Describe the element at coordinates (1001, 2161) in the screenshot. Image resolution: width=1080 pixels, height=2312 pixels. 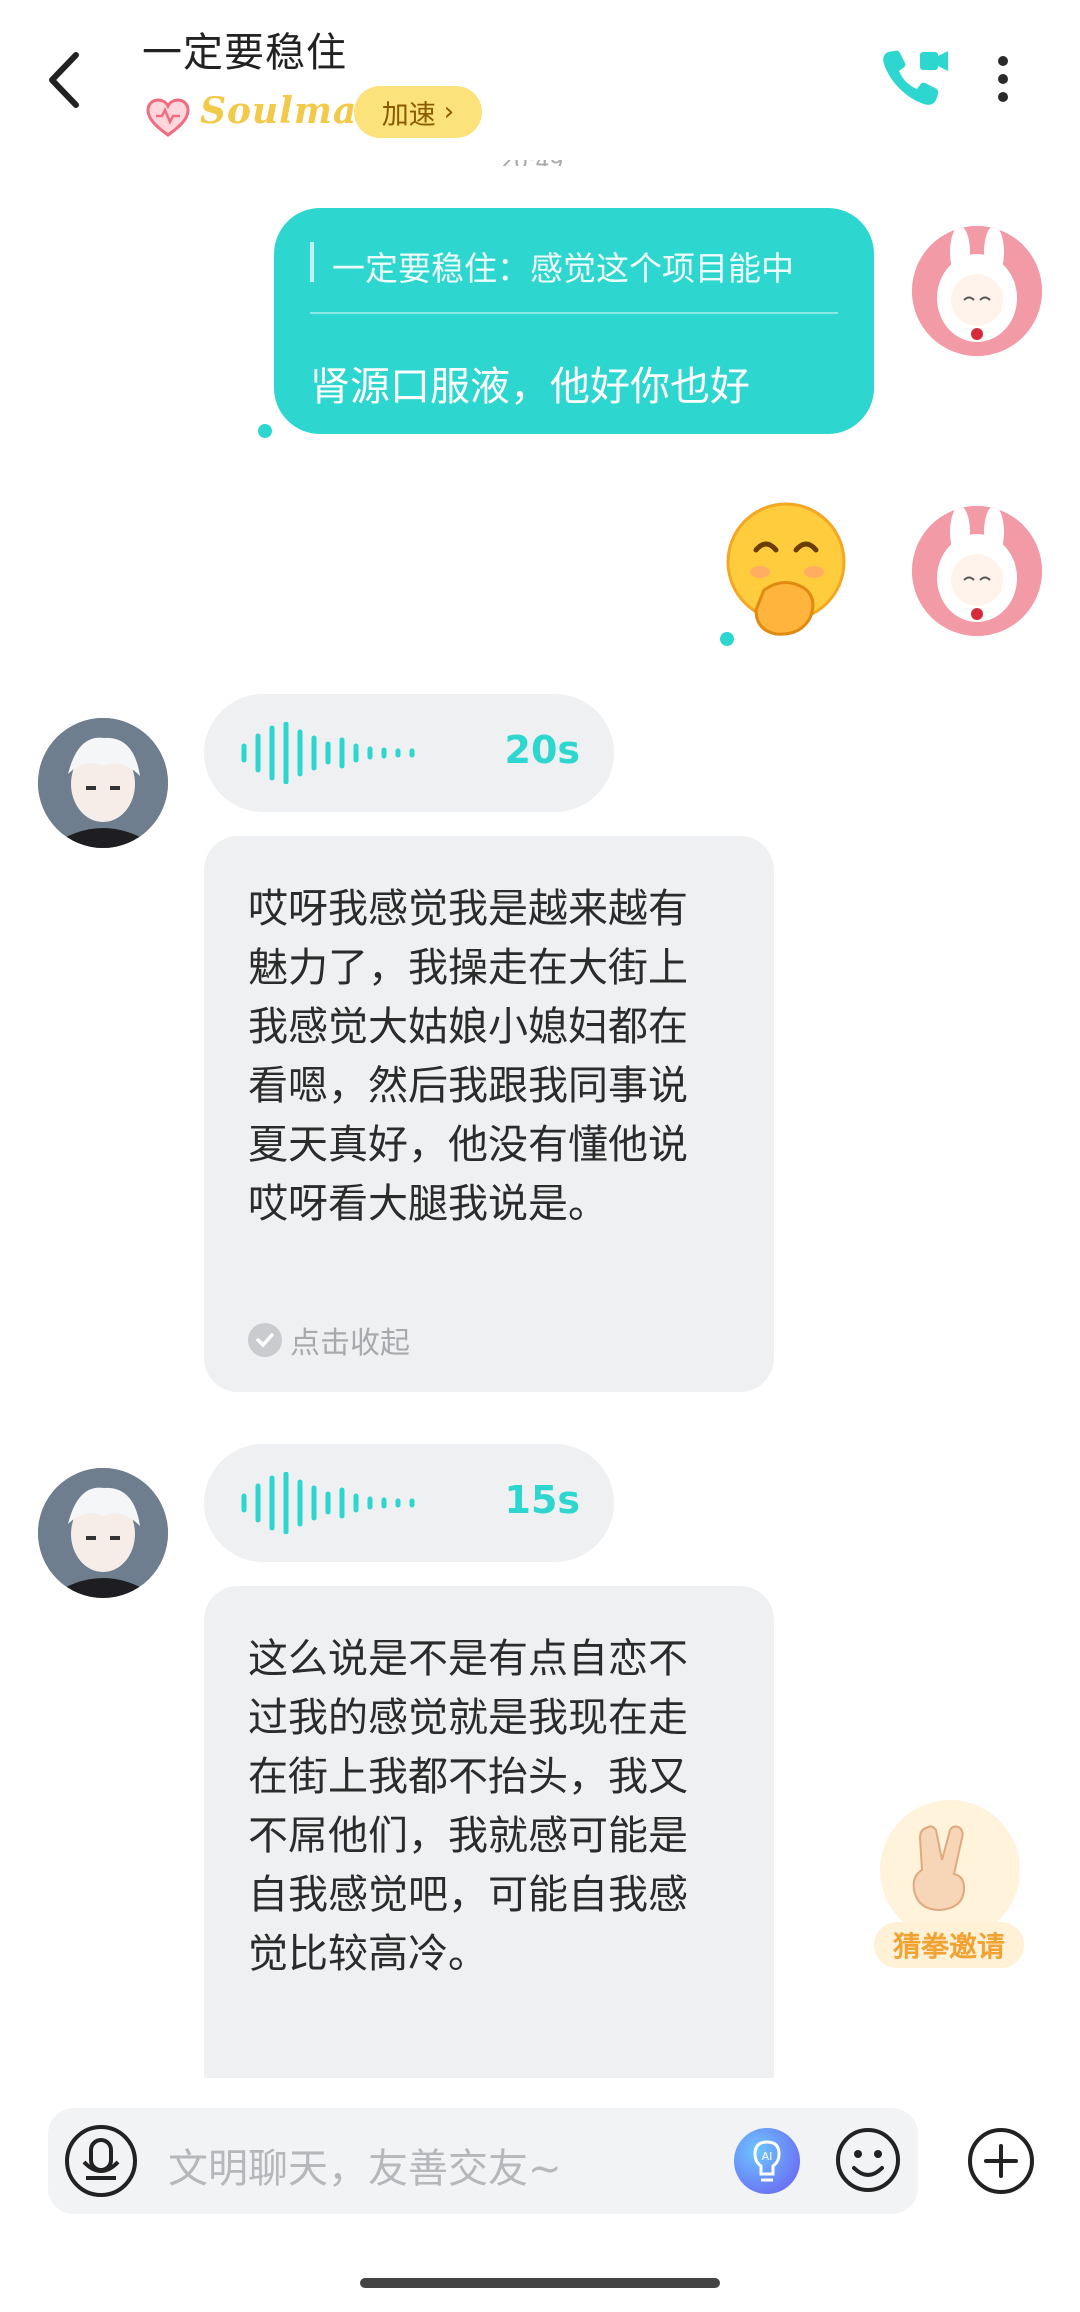
I see `add-attachment-icon` at that location.